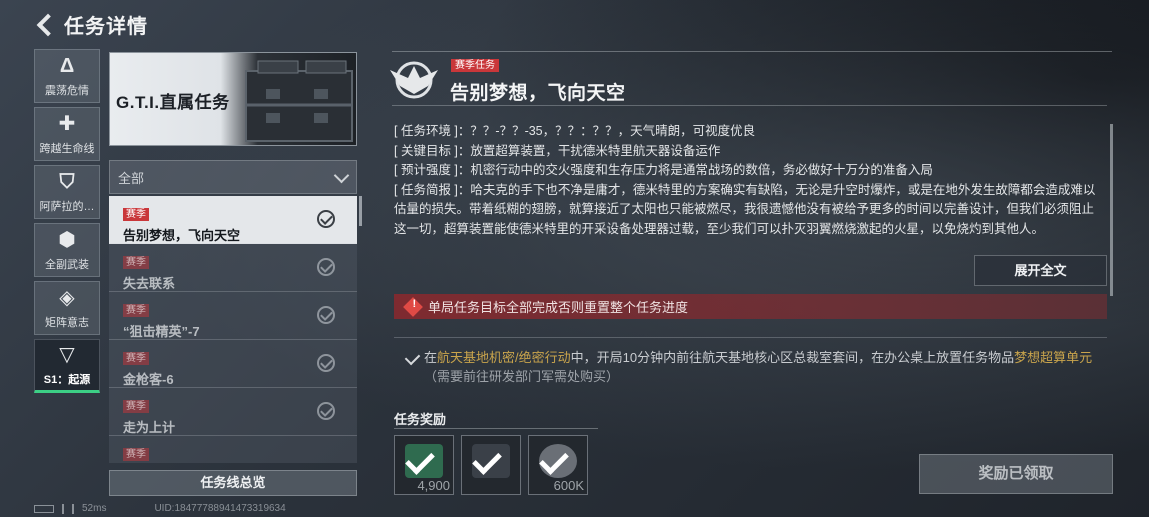 The image size is (1149, 517). What do you see at coordinates (233, 316) in the screenshot?
I see `task-item: 赛季 “狙击精英”-7` at bounding box center [233, 316].